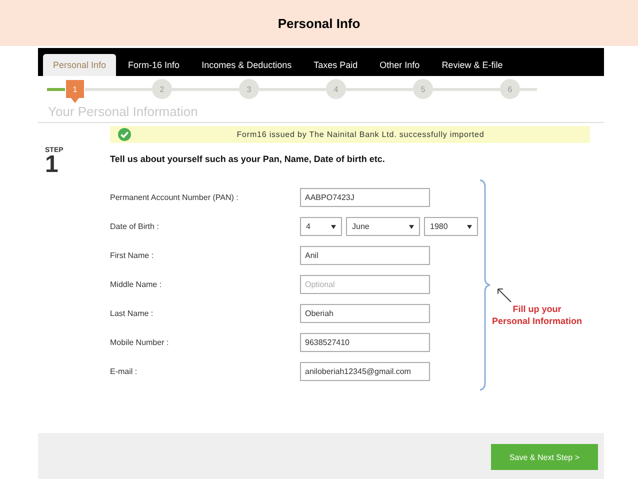  What do you see at coordinates (124, 134) in the screenshot?
I see `check-icon` at bounding box center [124, 134].